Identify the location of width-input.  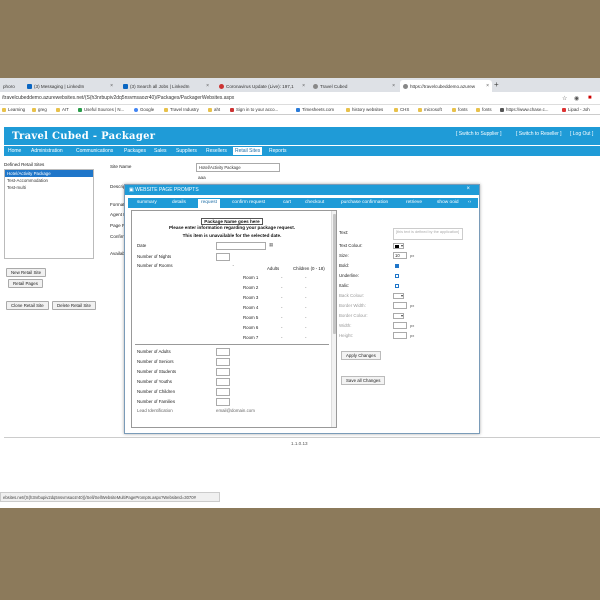
(400, 325).